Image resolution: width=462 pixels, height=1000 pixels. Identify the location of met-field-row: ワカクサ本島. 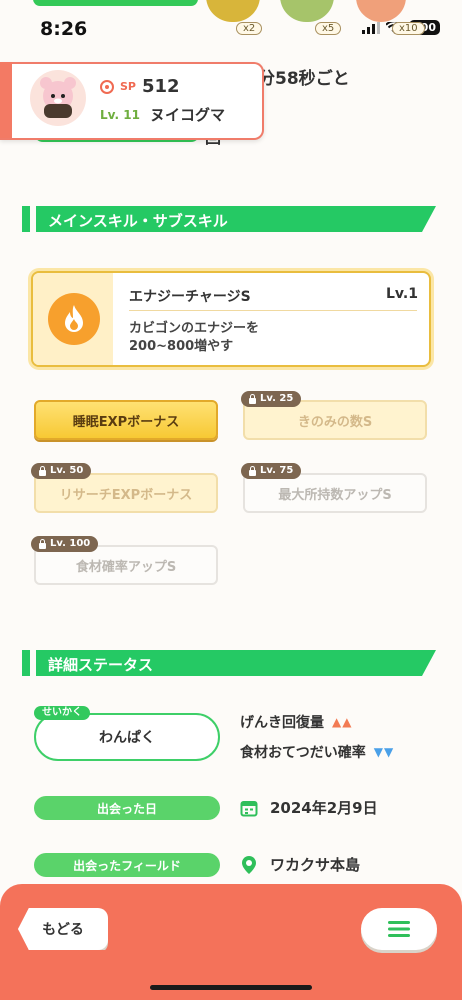
(300, 864).